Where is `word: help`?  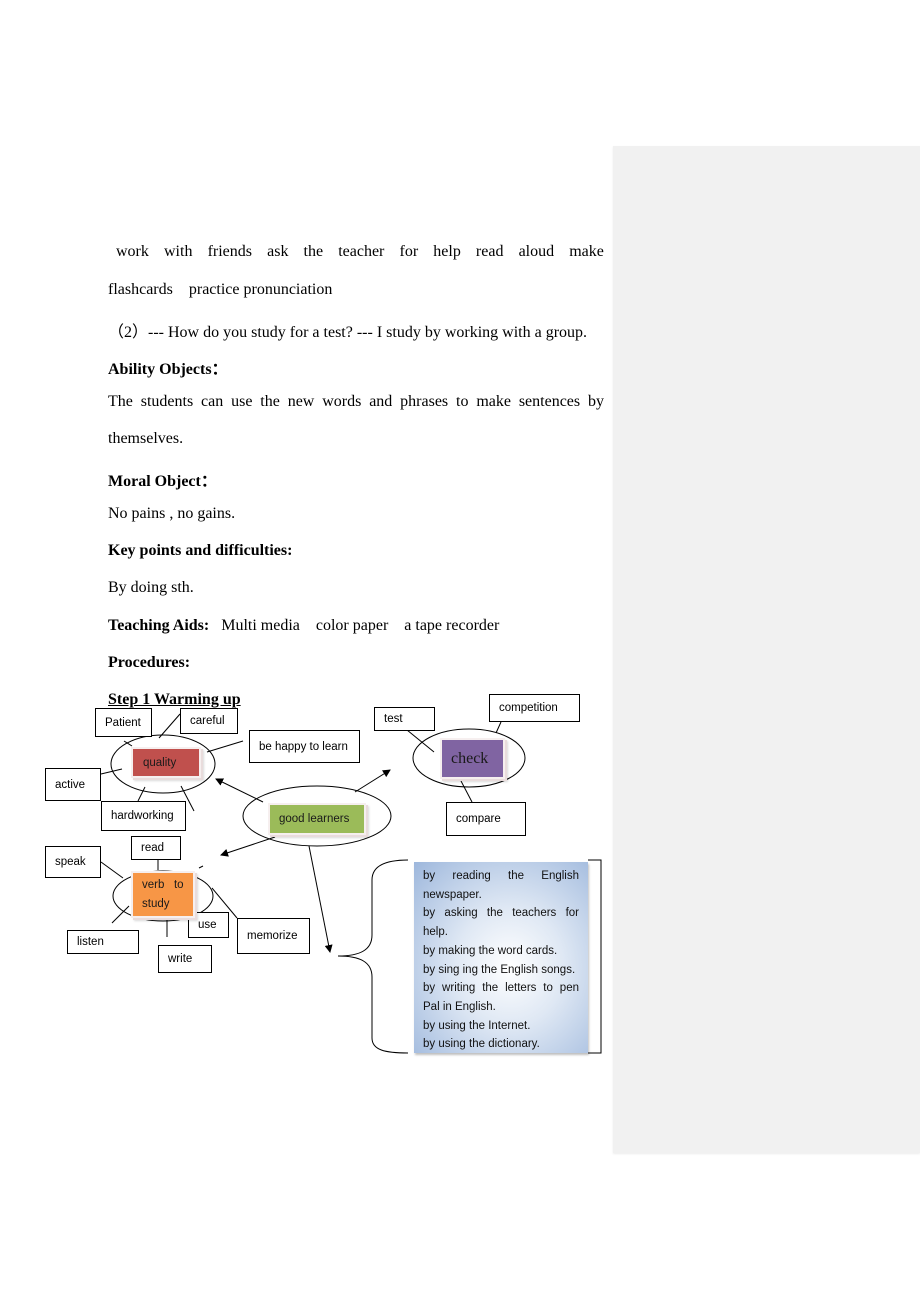
word: help is located at coordinates (447, 251).